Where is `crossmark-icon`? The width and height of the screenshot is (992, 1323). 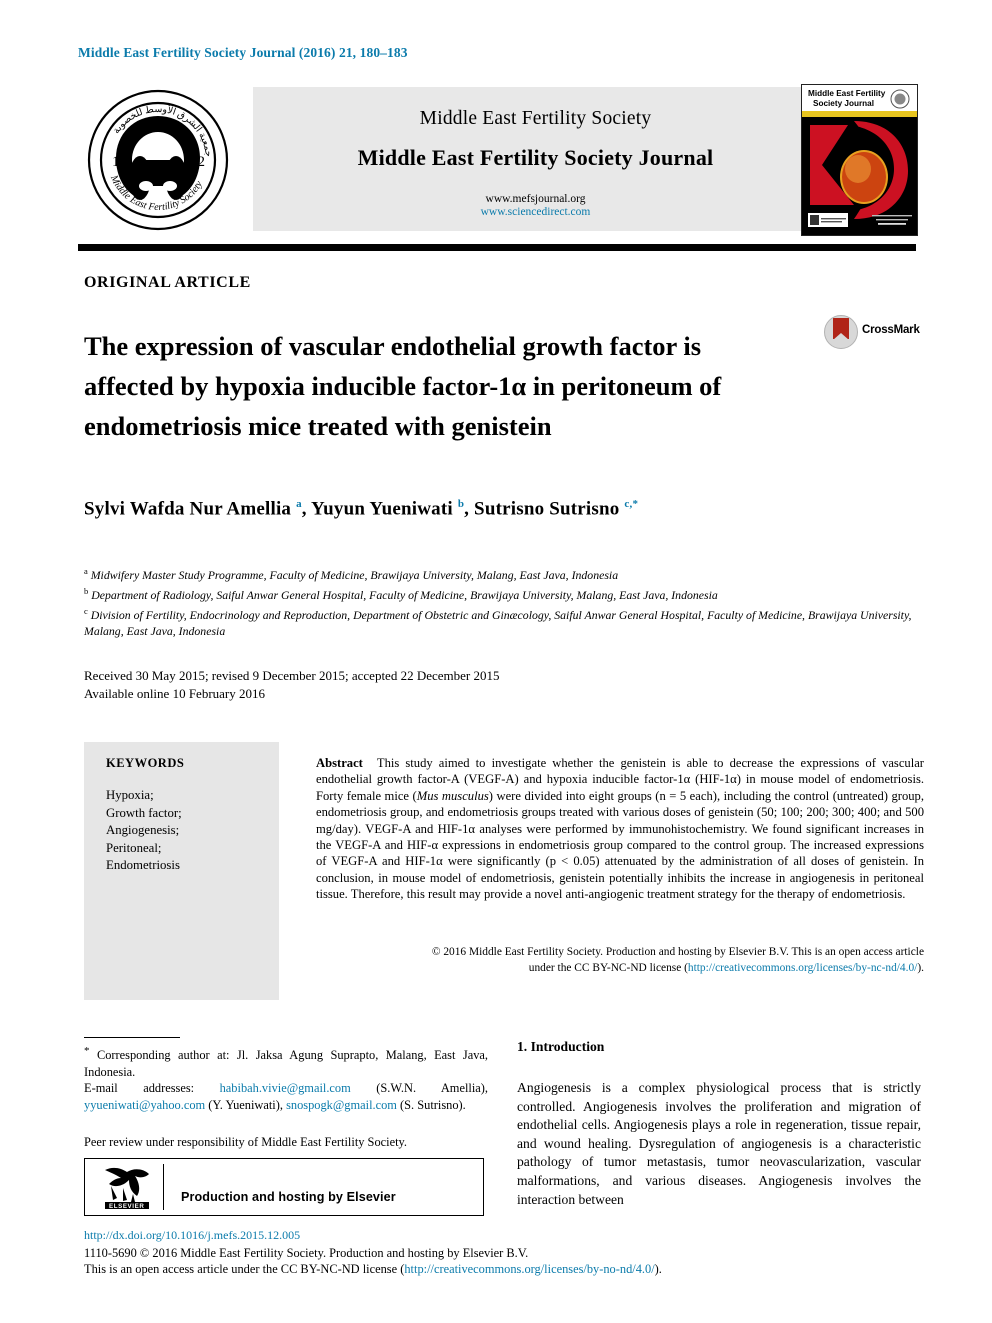 crossmark-icon is located at coordinates (841, 332).